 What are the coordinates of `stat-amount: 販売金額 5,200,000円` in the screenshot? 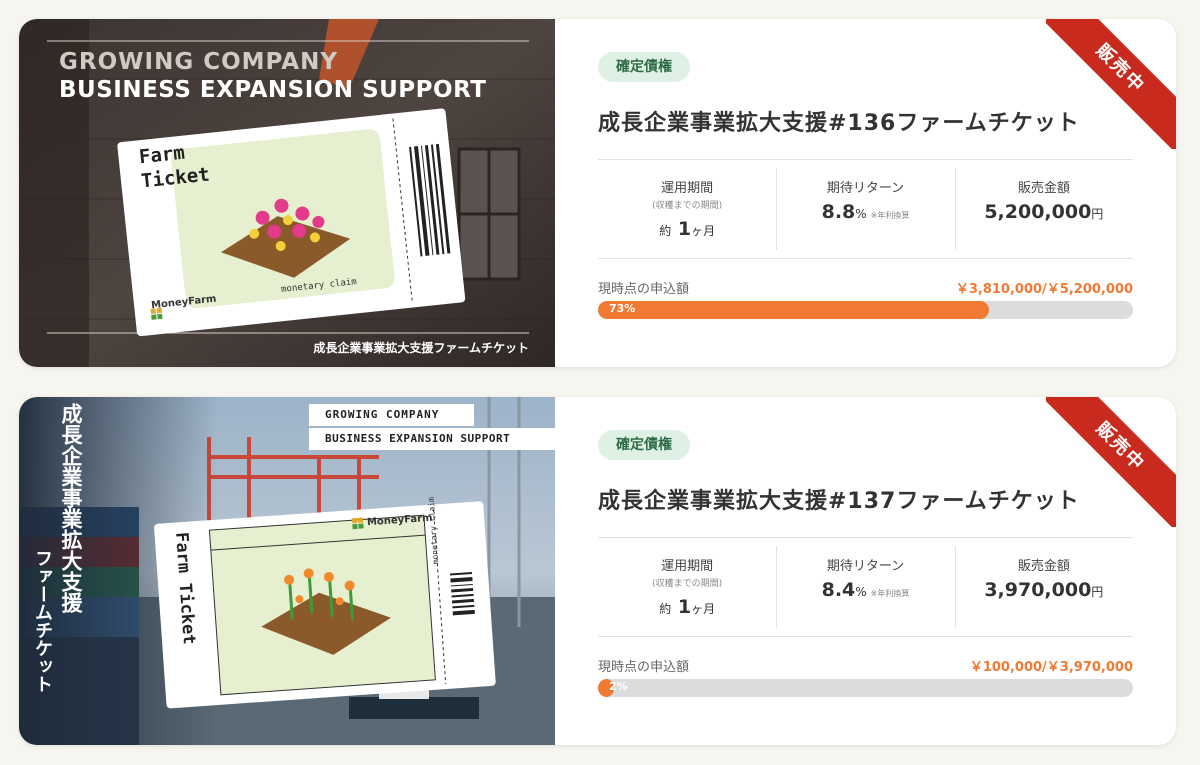 It's located at (1043, 209).